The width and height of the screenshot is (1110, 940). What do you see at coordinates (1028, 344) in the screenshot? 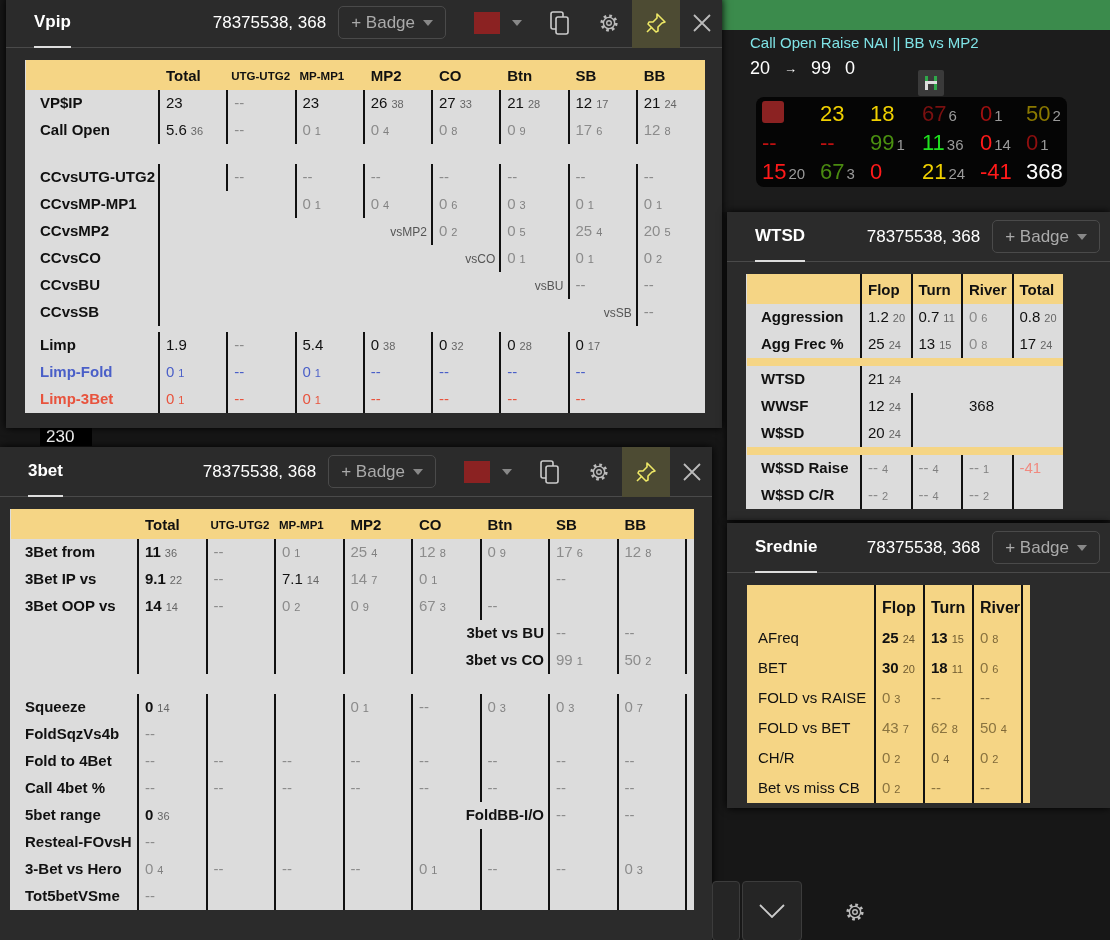
I see `stat-value: 17` at bounding box center [1028, 344].